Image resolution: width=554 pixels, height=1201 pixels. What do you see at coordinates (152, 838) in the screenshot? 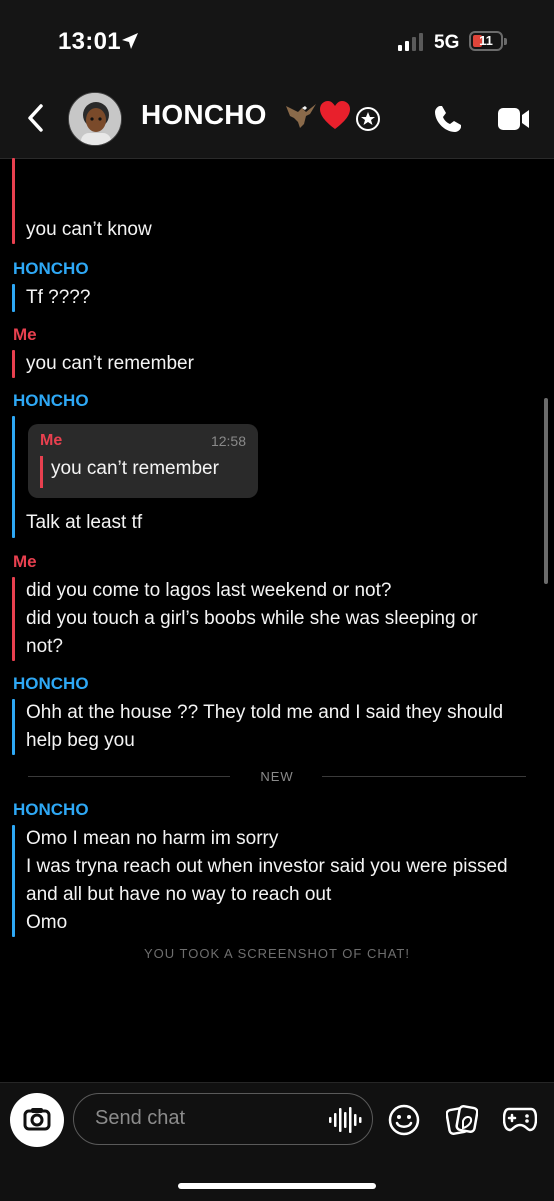
I see `message-text: Omo I mean no harm im sorry` at bounding box center [152, 838].